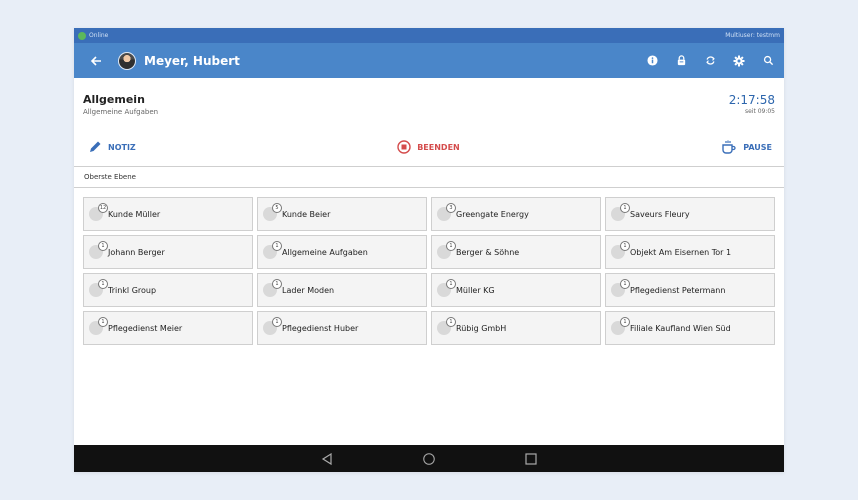  What do you see at coordinates (475, 290) in the screenshot?
I see `project-tile-label: Müller KG` at bounding box center [475, 290].